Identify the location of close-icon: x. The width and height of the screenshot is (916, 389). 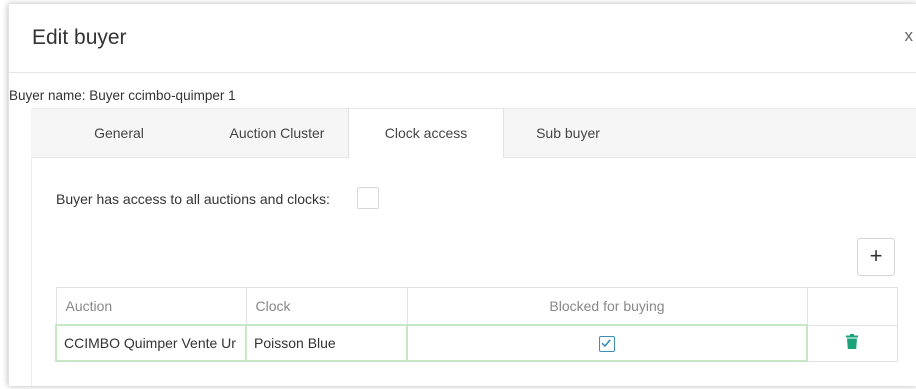
(909, 36).